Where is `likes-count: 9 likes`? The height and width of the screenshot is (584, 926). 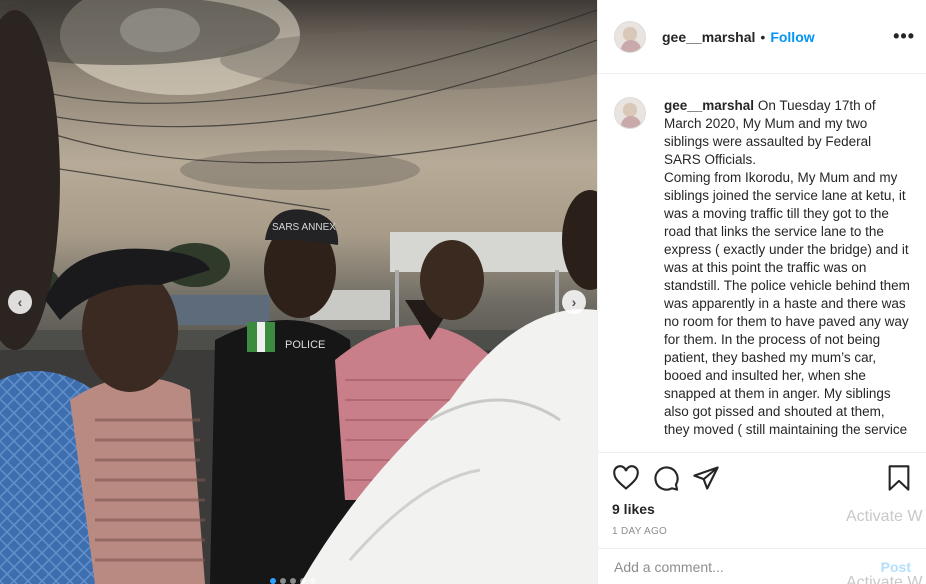 likes-count: 9 likes is located at coordinates (762, 509).